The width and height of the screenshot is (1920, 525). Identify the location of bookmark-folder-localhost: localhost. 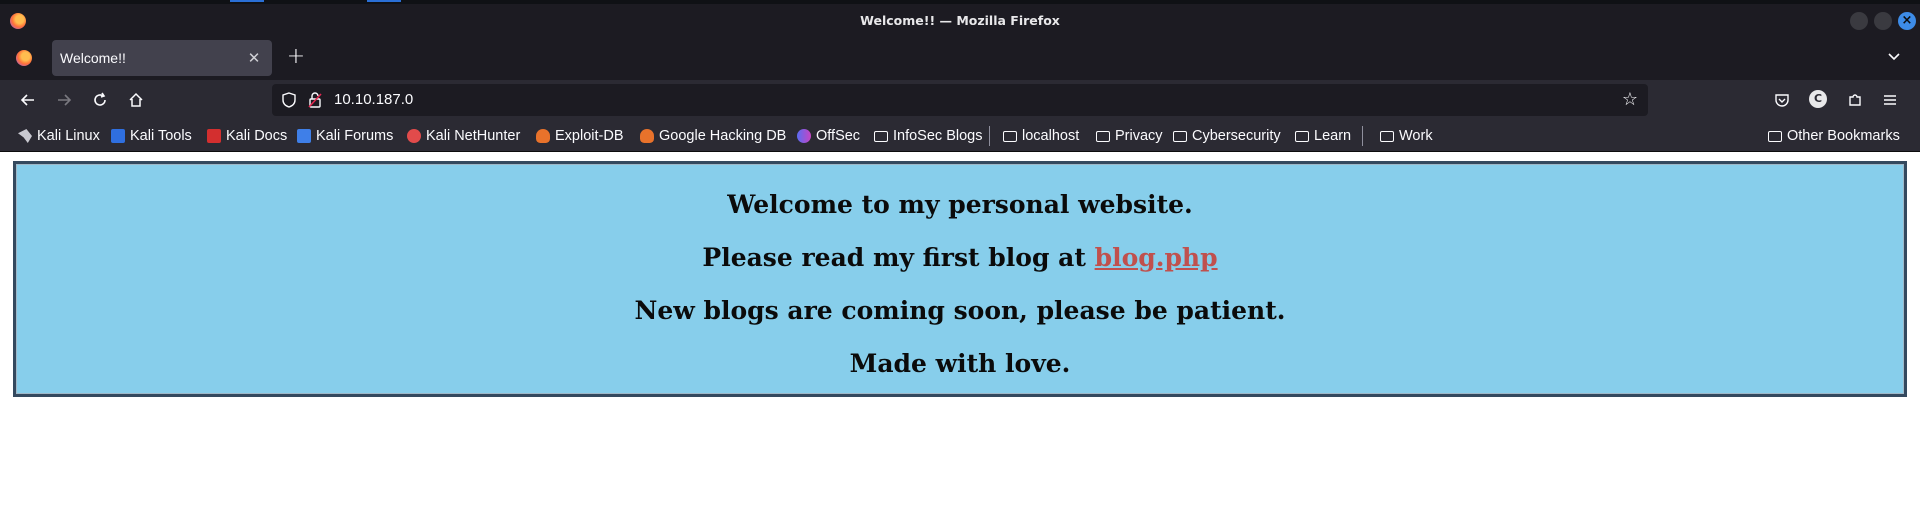
(1041, 136).